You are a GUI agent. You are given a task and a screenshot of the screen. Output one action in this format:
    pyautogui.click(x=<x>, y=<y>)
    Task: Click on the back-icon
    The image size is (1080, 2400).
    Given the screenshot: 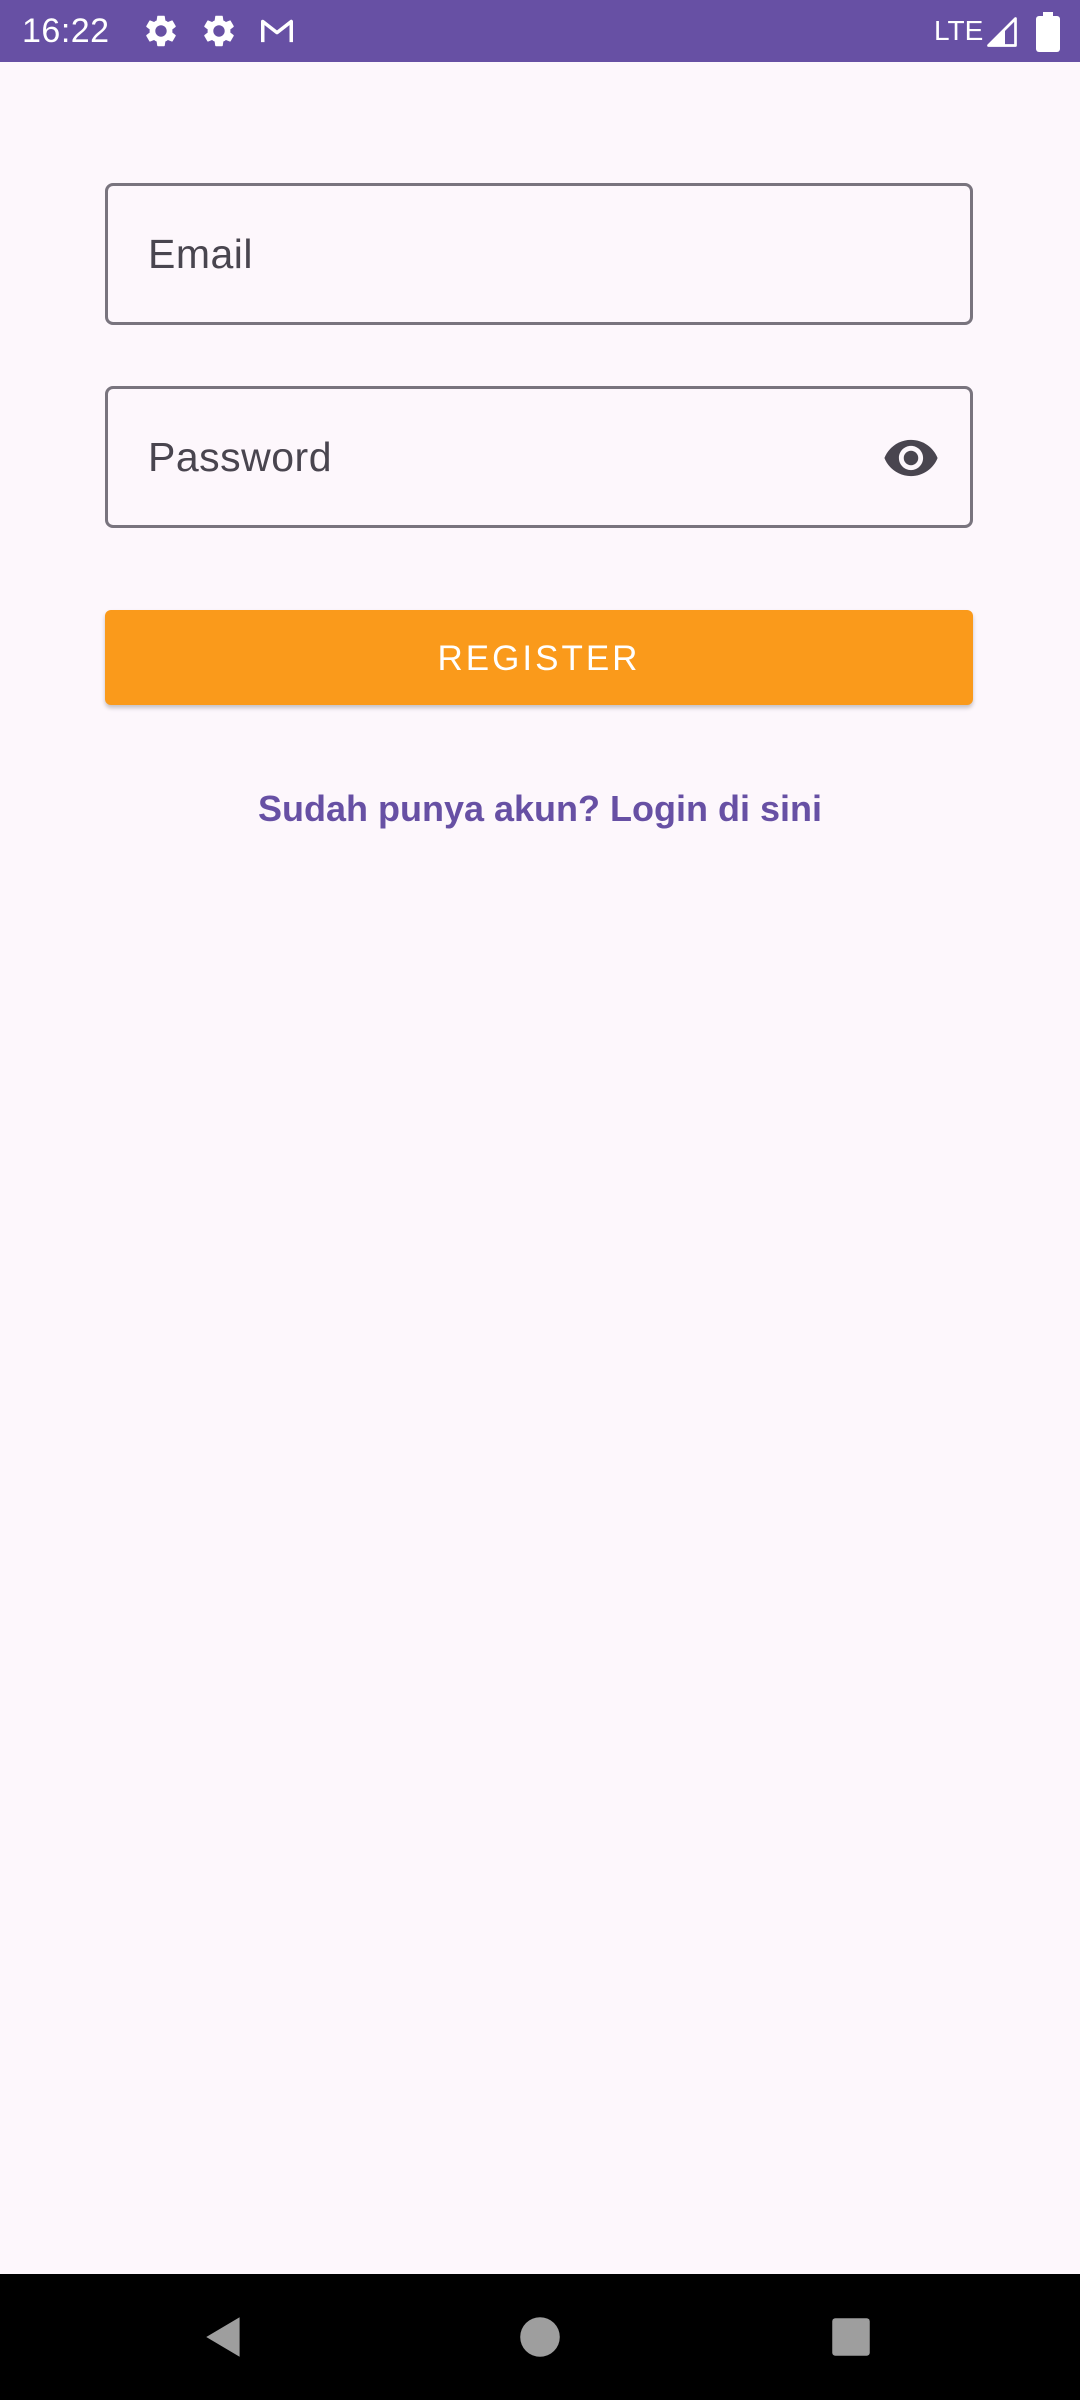 What is the action you would take?
    pyautogui.click(x=225, y=2337)
    